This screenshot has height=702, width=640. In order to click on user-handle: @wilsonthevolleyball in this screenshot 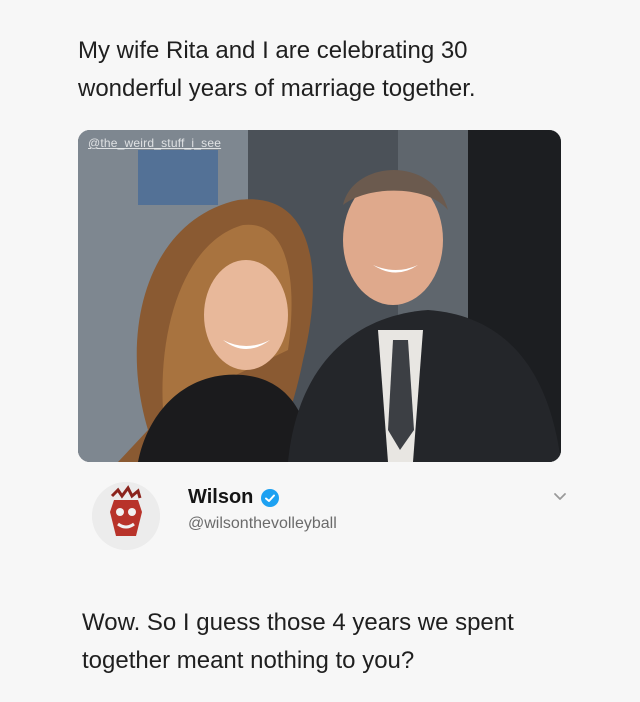, I will do `click(262, 524)`.